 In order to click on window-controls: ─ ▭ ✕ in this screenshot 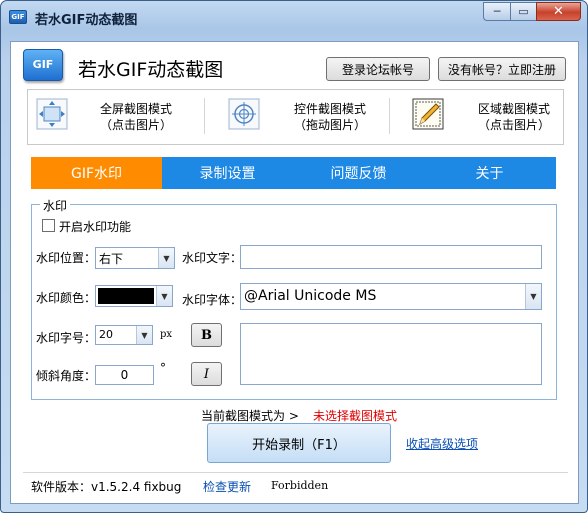, I will do `click(532, 12)`.